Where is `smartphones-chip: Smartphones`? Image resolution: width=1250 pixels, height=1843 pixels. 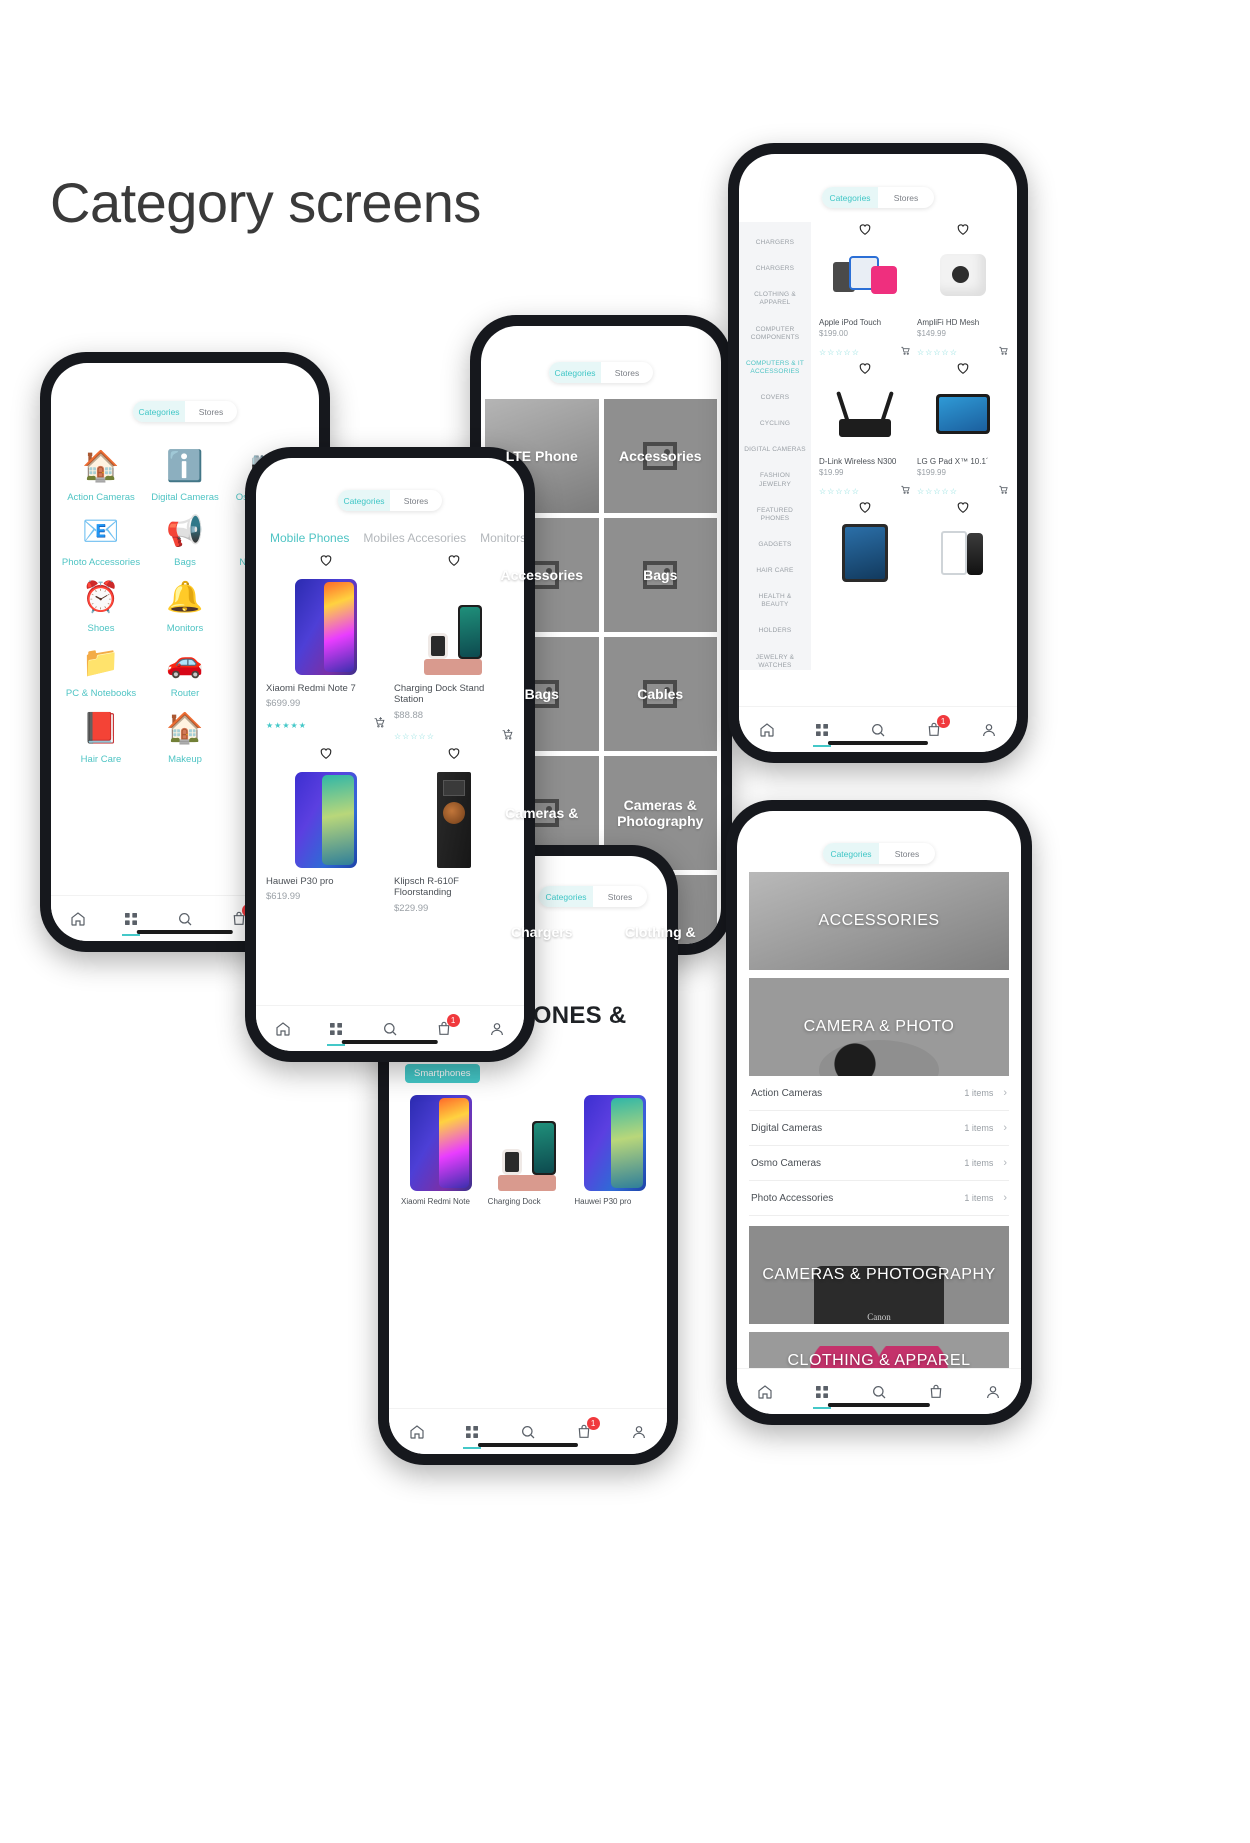 smartphones-chip: Smartphones is located at coordinates (442, 1074).